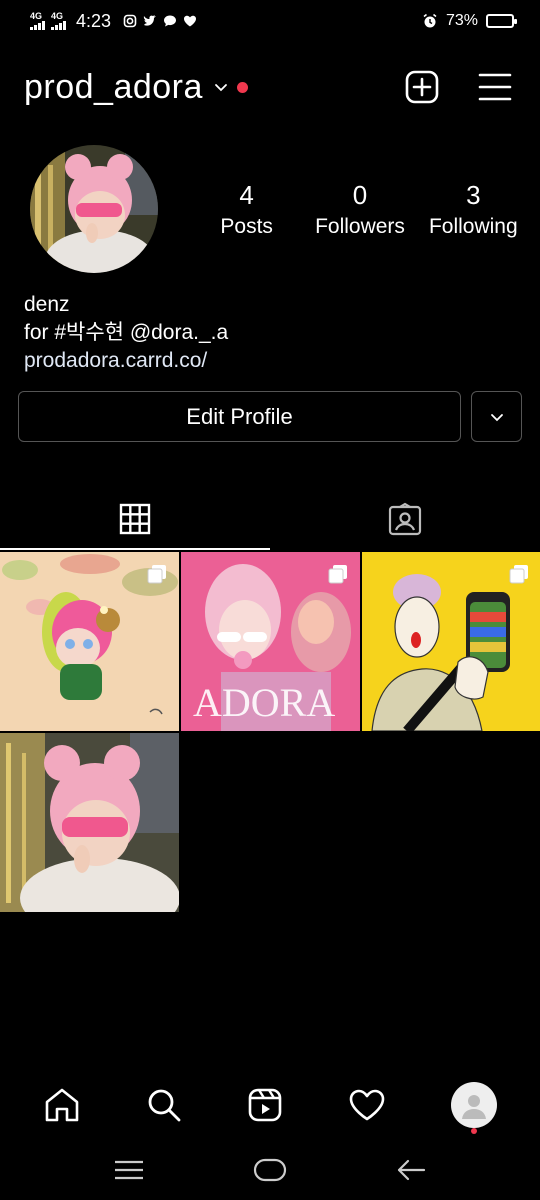 The height and width of the screenshot is (1200, 540). What do you see at coordinates (150, 20) in the screenshot?
I see `twitter-icon` at bounding box center [150, 20].